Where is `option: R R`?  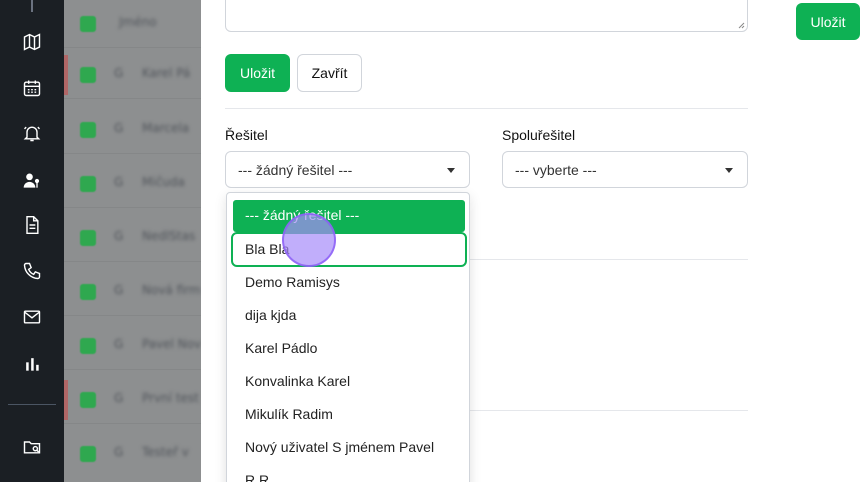 option: R R is located at coordinates (257, 477).